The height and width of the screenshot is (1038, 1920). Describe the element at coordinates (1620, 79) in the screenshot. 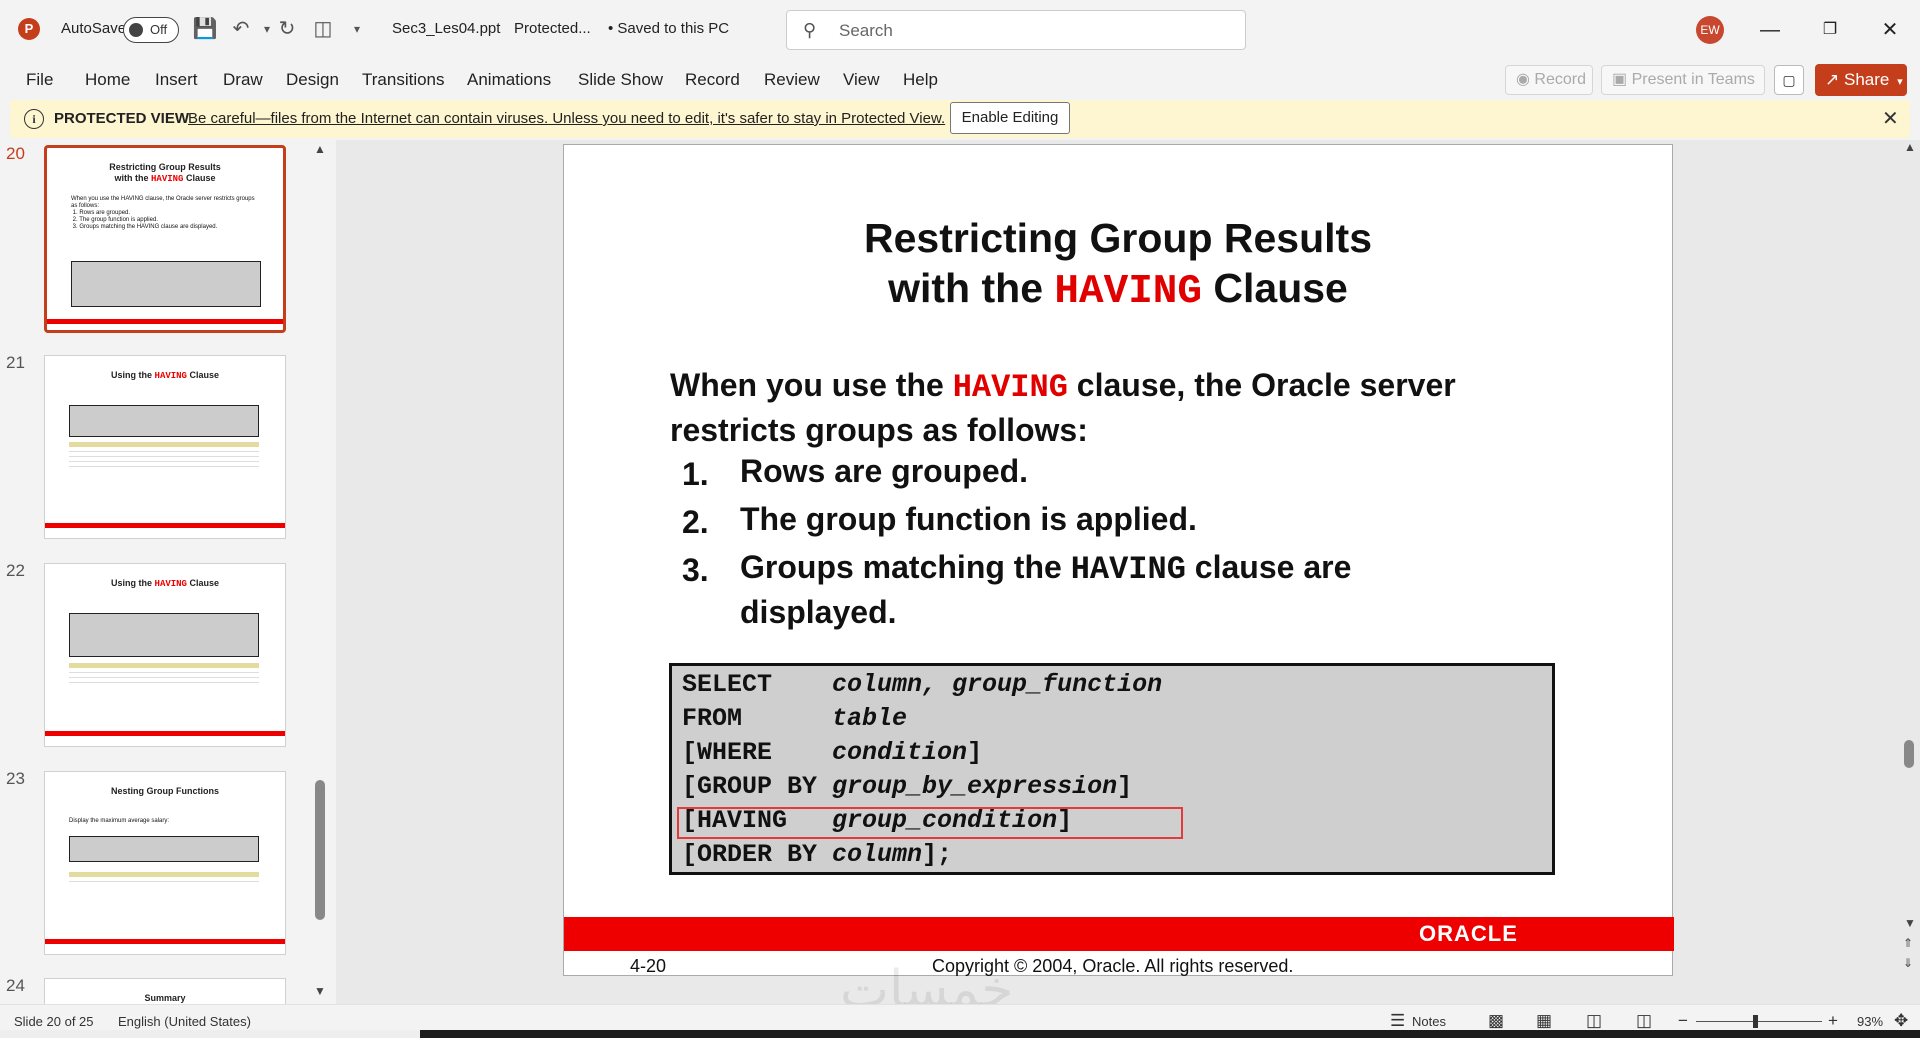

I see `teams-icon: ▣` at that location.